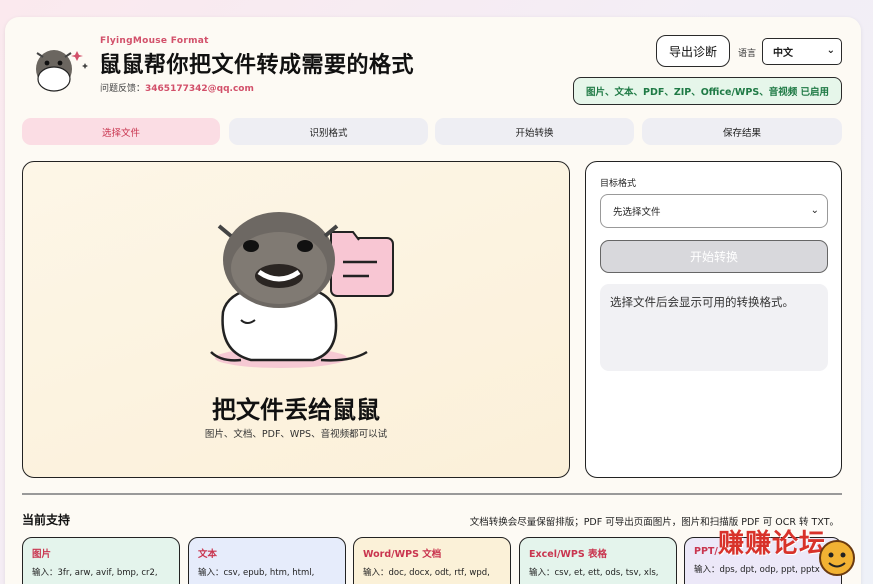  I want to click on step-save-result: 保存结果, so click(742, 131).